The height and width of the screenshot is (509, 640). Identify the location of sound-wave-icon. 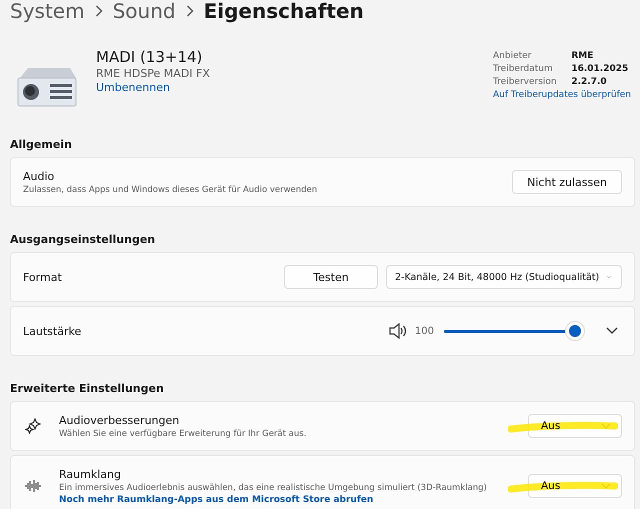
(33, 486).